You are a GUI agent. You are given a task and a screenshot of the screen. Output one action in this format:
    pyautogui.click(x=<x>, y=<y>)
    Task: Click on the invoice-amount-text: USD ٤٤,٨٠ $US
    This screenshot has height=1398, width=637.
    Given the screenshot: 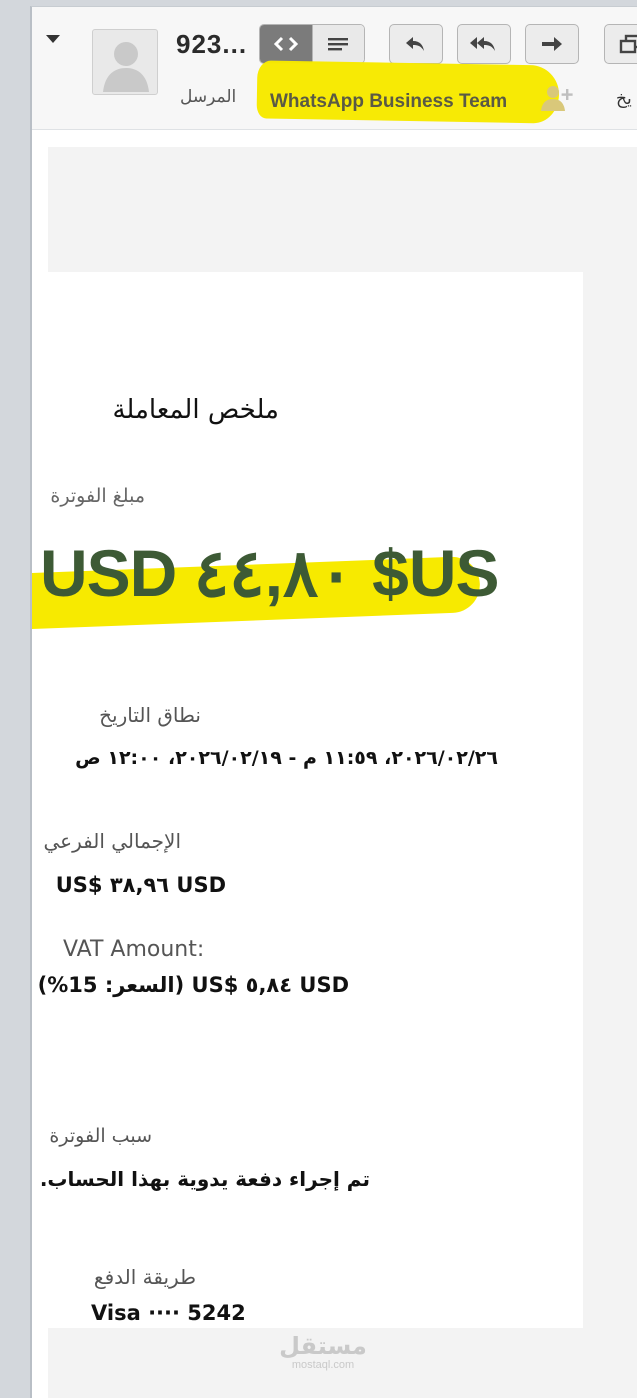 What is the action you would take?
    pyautogui.click(x=270, y=573)
    